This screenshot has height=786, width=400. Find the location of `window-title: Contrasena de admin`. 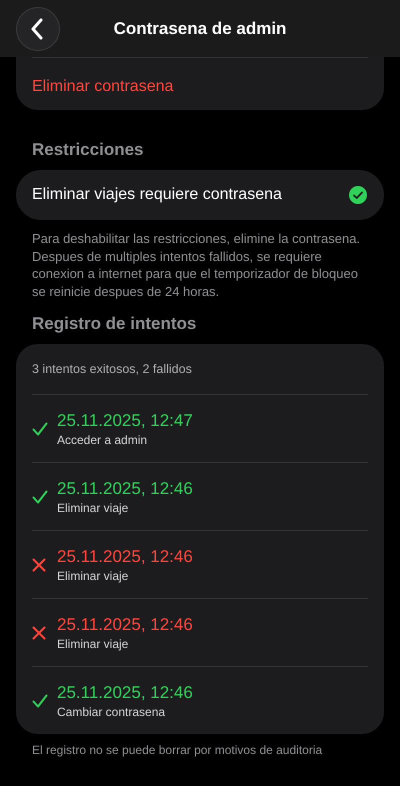

window-title: Contrasena de admin is located at coordinates (200, 28).